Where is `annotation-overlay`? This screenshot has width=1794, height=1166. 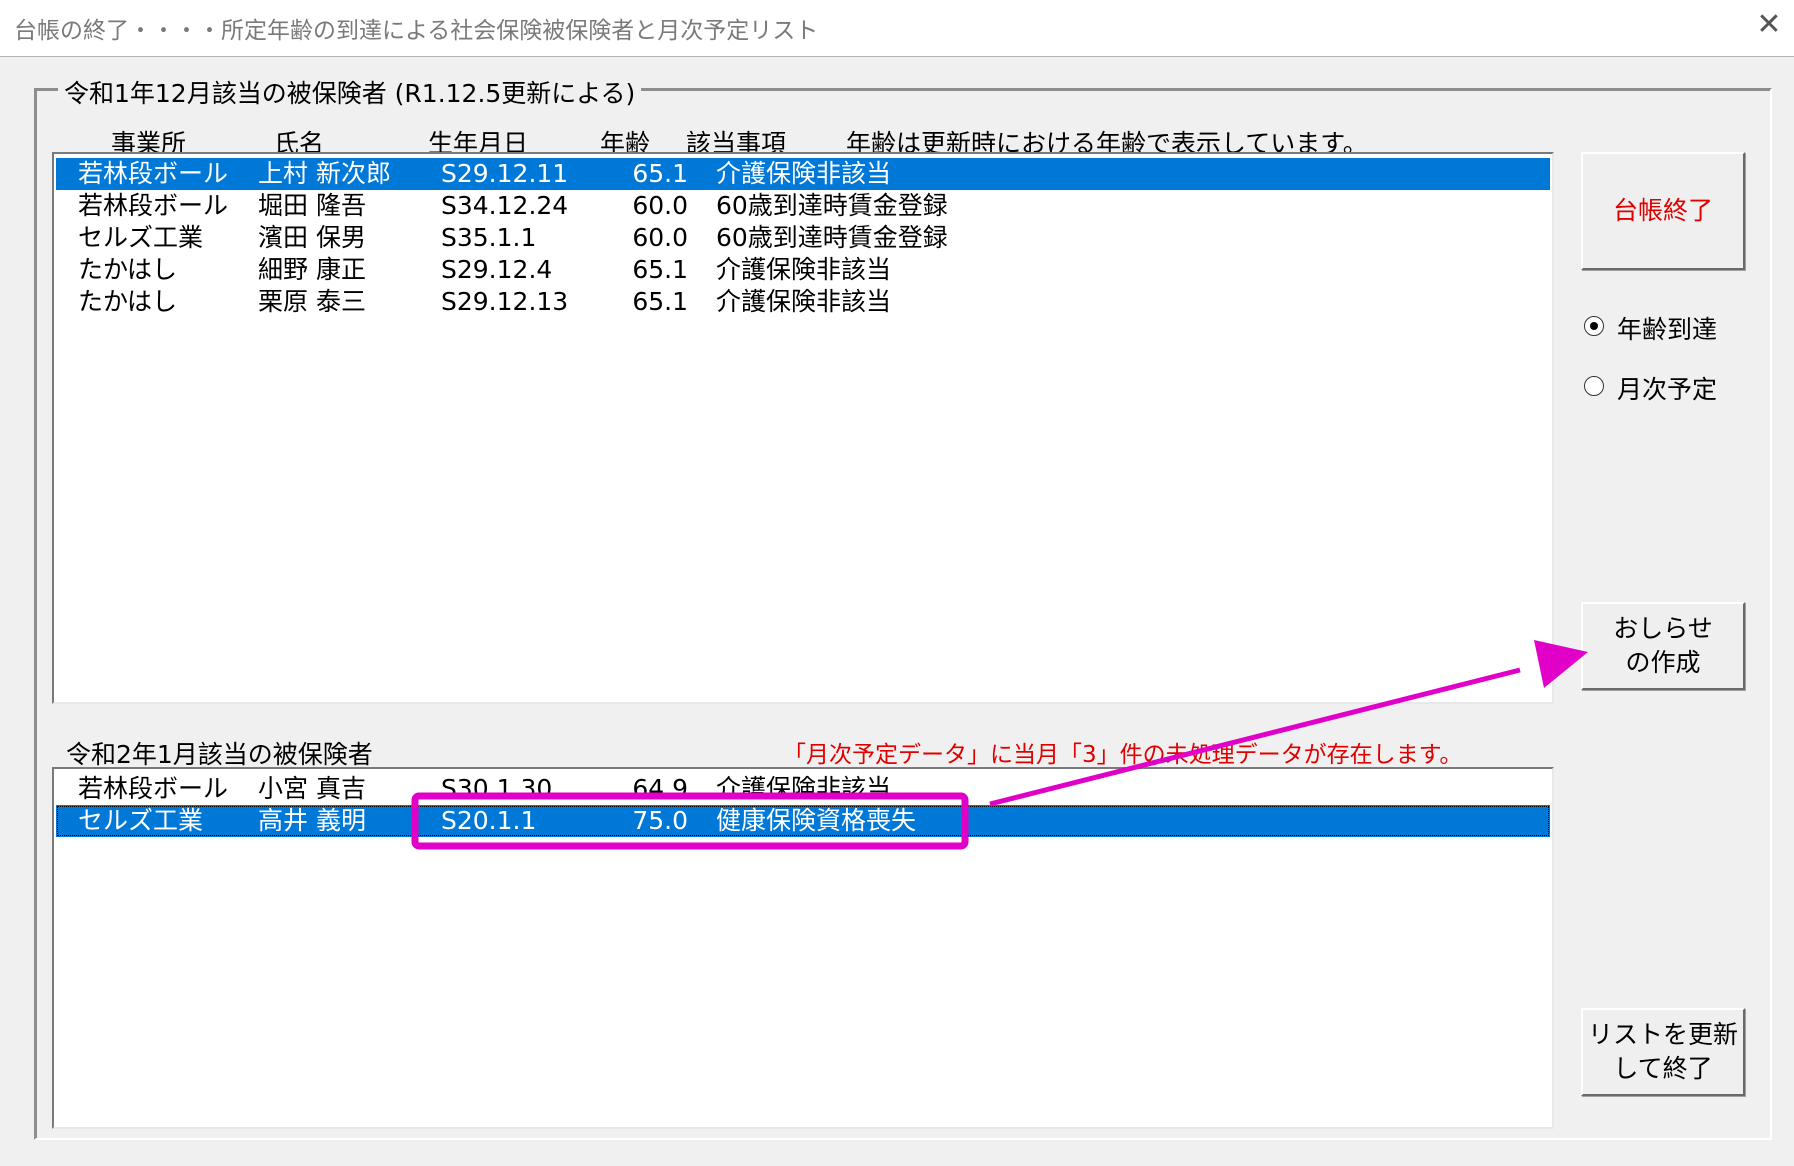
annotation-overlay is located at coordinates (999, 745).